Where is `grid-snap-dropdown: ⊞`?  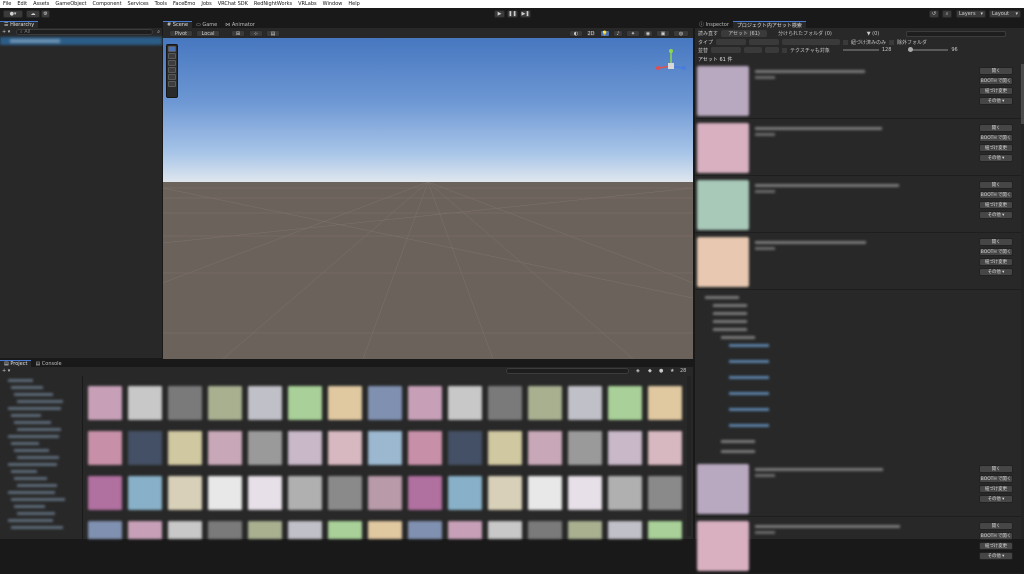 grid-snap-dropdown: ⊞ is located at coordinates (238, 33).